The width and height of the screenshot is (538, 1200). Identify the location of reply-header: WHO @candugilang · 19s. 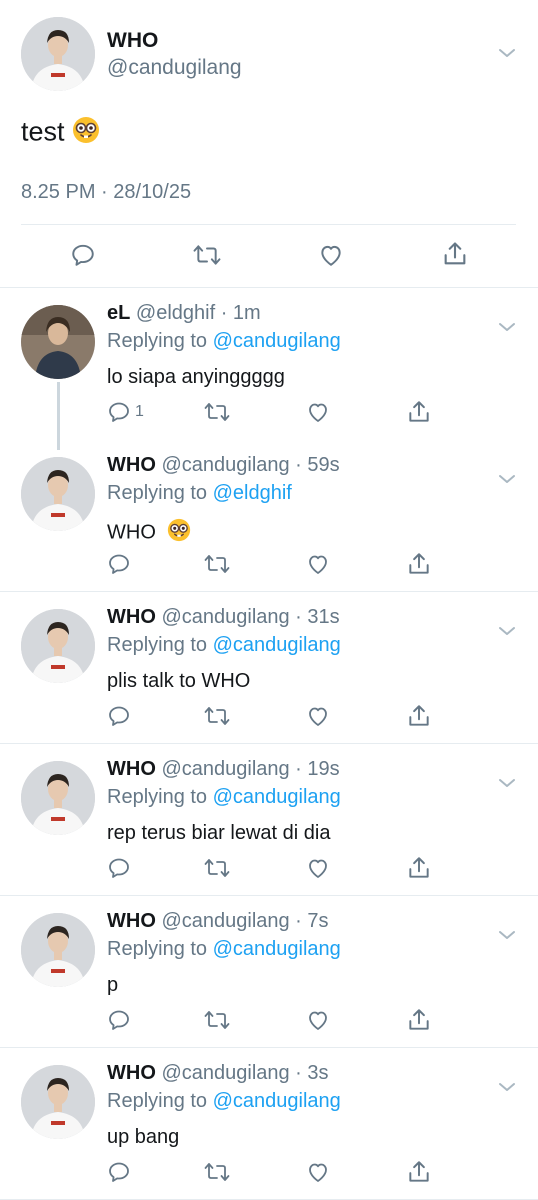
(223, 769).